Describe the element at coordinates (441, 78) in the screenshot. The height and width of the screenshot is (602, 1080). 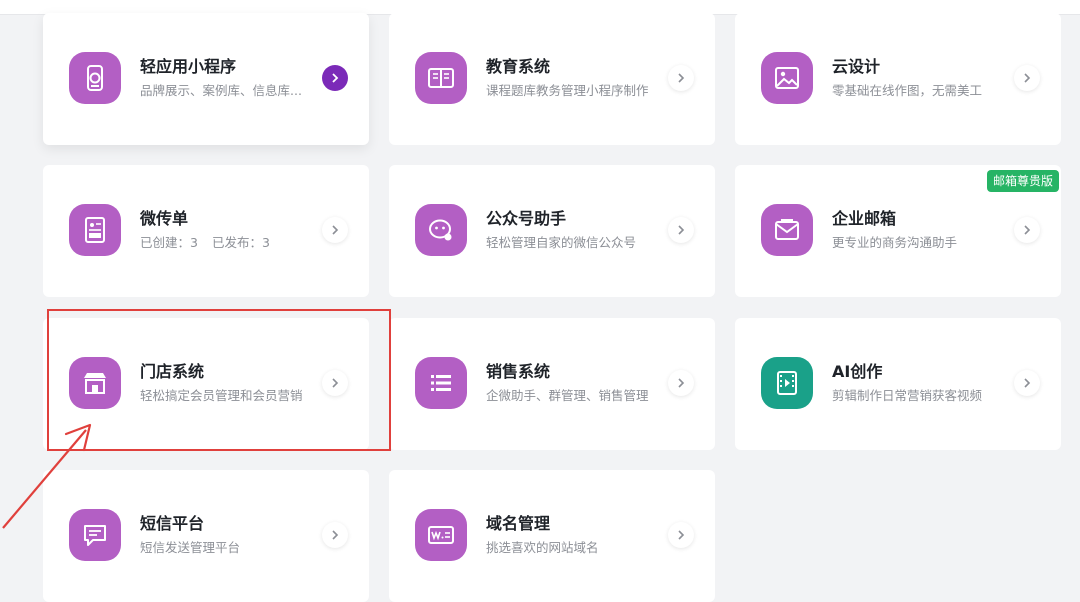
I see `book-icon` at that location.